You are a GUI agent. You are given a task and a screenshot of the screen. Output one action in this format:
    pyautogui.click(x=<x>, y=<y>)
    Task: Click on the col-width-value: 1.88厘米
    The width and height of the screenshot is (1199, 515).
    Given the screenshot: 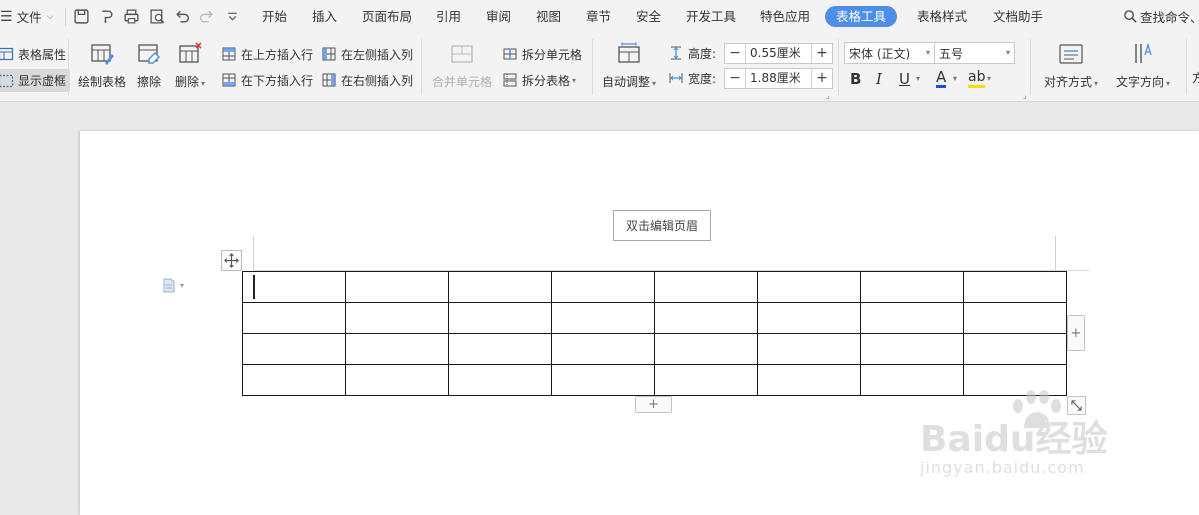 What is the action you would take?
    pyautogui.click(x=778, y=78)
    